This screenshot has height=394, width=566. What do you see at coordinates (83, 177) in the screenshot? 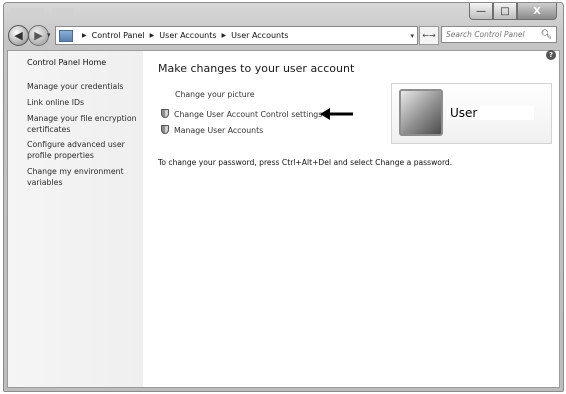
I see `sidebar-link-environment-variables: Change my environment variables` at bounding box center [83, 177].